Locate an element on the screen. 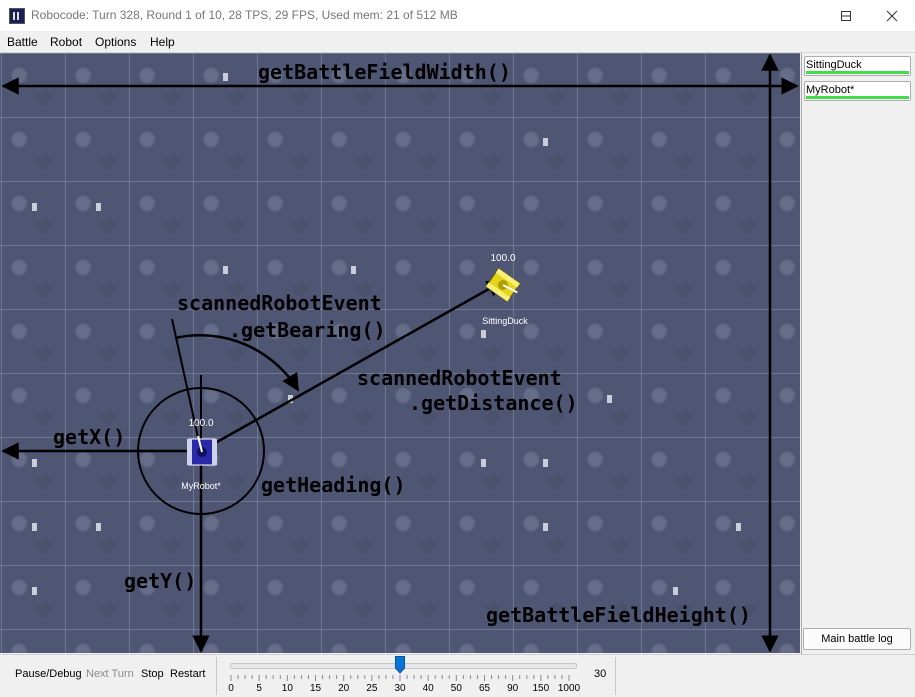 This screenshot has width=915, height=697. robot-sittingduck is located at coordinates (503, 285).